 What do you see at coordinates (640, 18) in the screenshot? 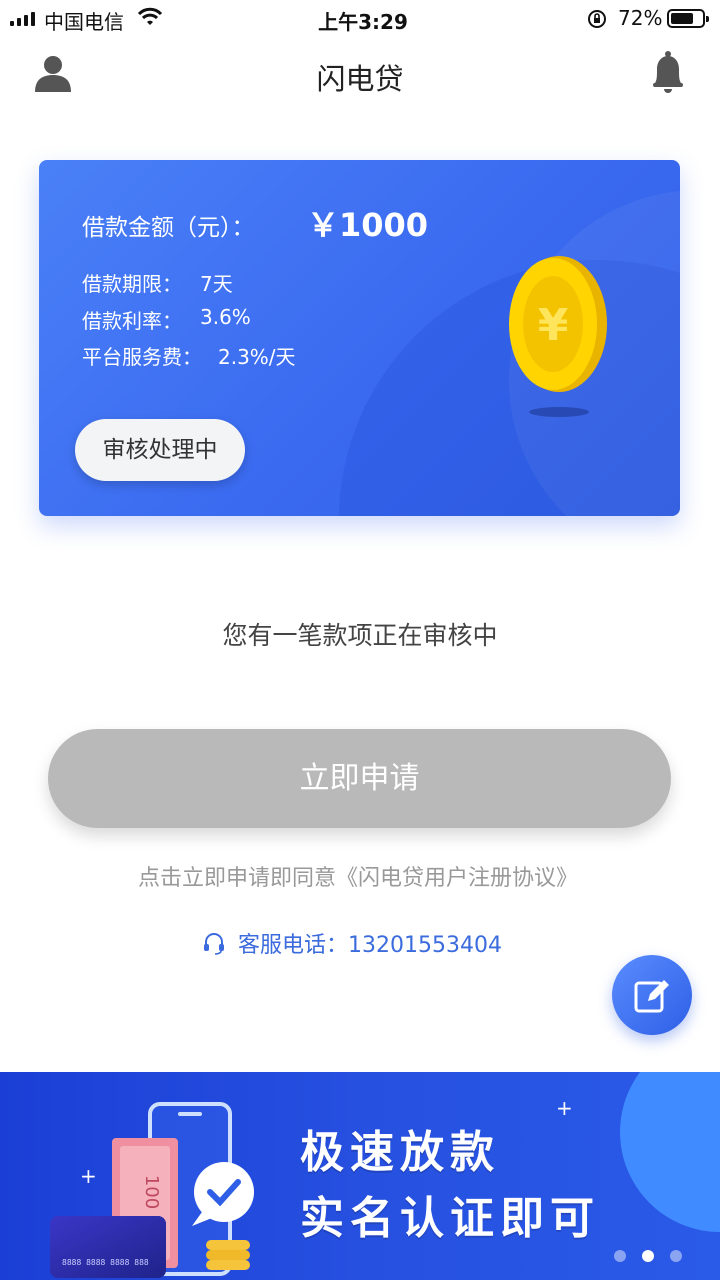
I see `battery-percent: 72%` at bounding box center [640, 18].